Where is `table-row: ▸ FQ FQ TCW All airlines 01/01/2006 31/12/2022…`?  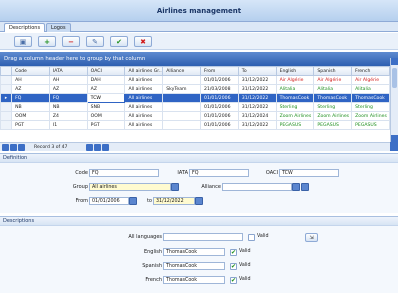 table-row: ▸ FQ FQ TCW All airlines 01/01/2006 31/12/2022… is located at coordinates (195, 98).